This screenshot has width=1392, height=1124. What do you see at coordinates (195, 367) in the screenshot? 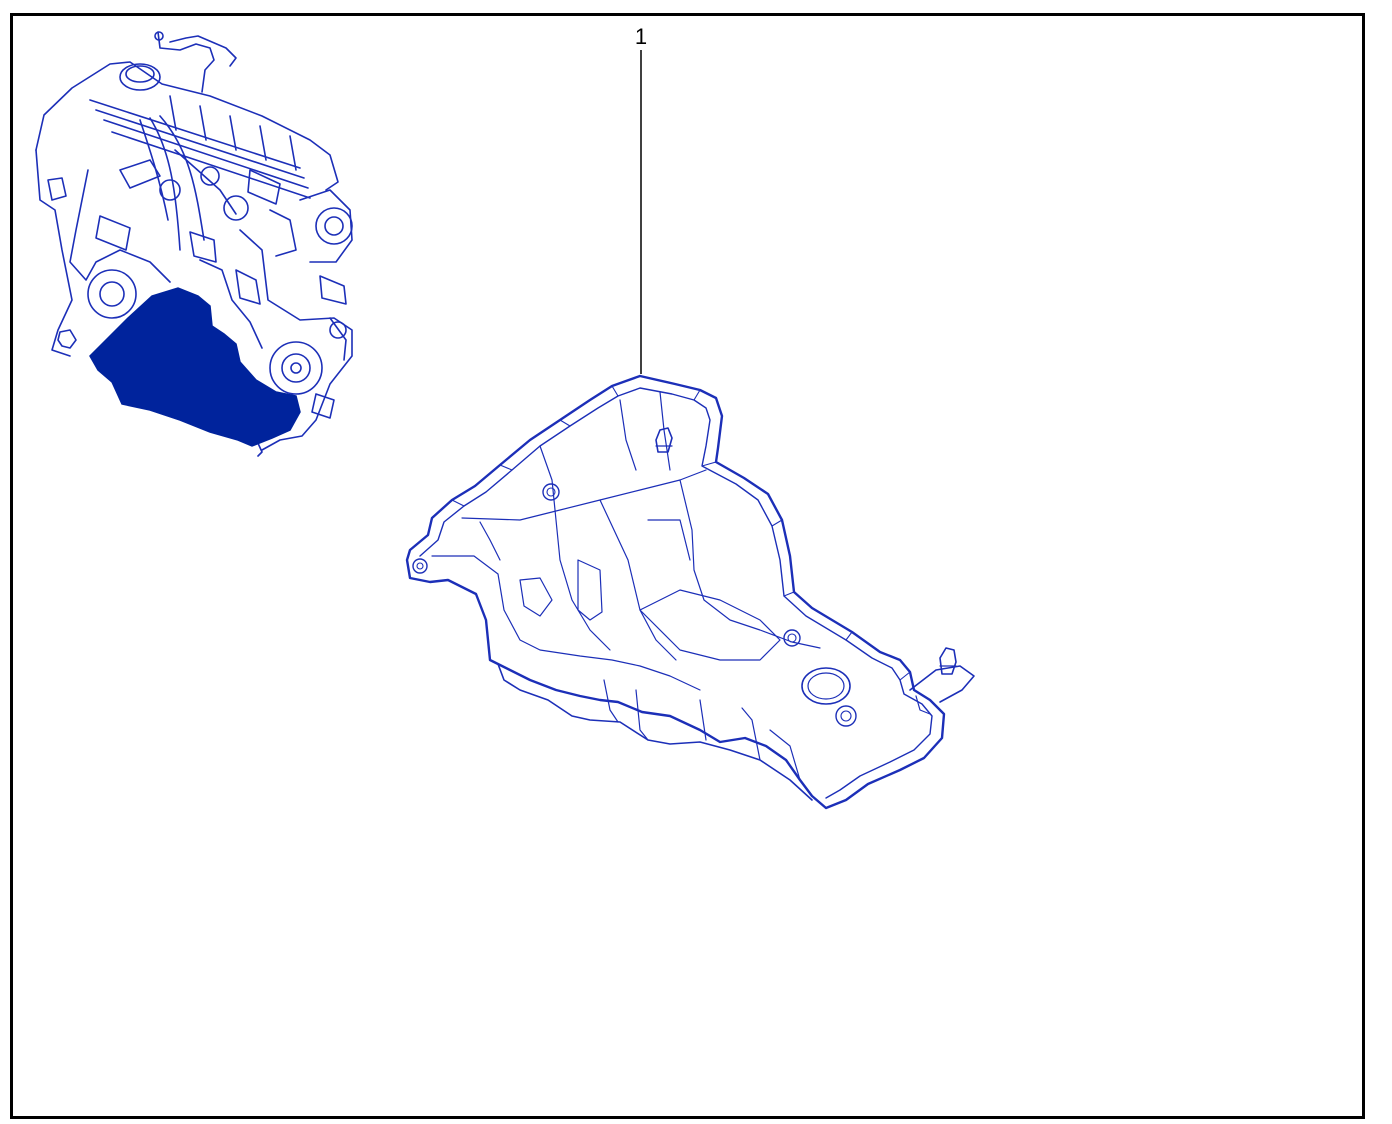
I see `engine-oil-pan-highlight` at bounding box center [195, 367].